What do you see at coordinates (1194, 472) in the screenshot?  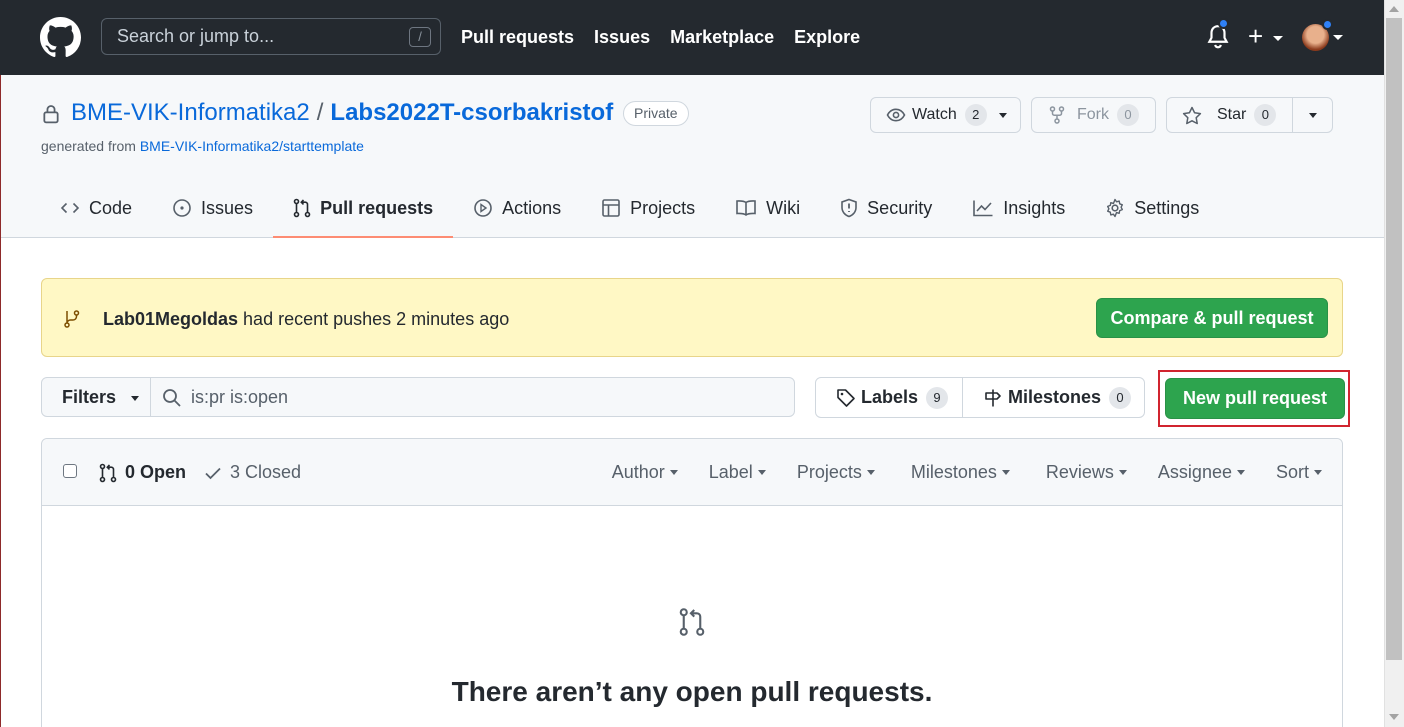 I see `assignee-filter-label: Assignee` at bounding box center [1194, 472].